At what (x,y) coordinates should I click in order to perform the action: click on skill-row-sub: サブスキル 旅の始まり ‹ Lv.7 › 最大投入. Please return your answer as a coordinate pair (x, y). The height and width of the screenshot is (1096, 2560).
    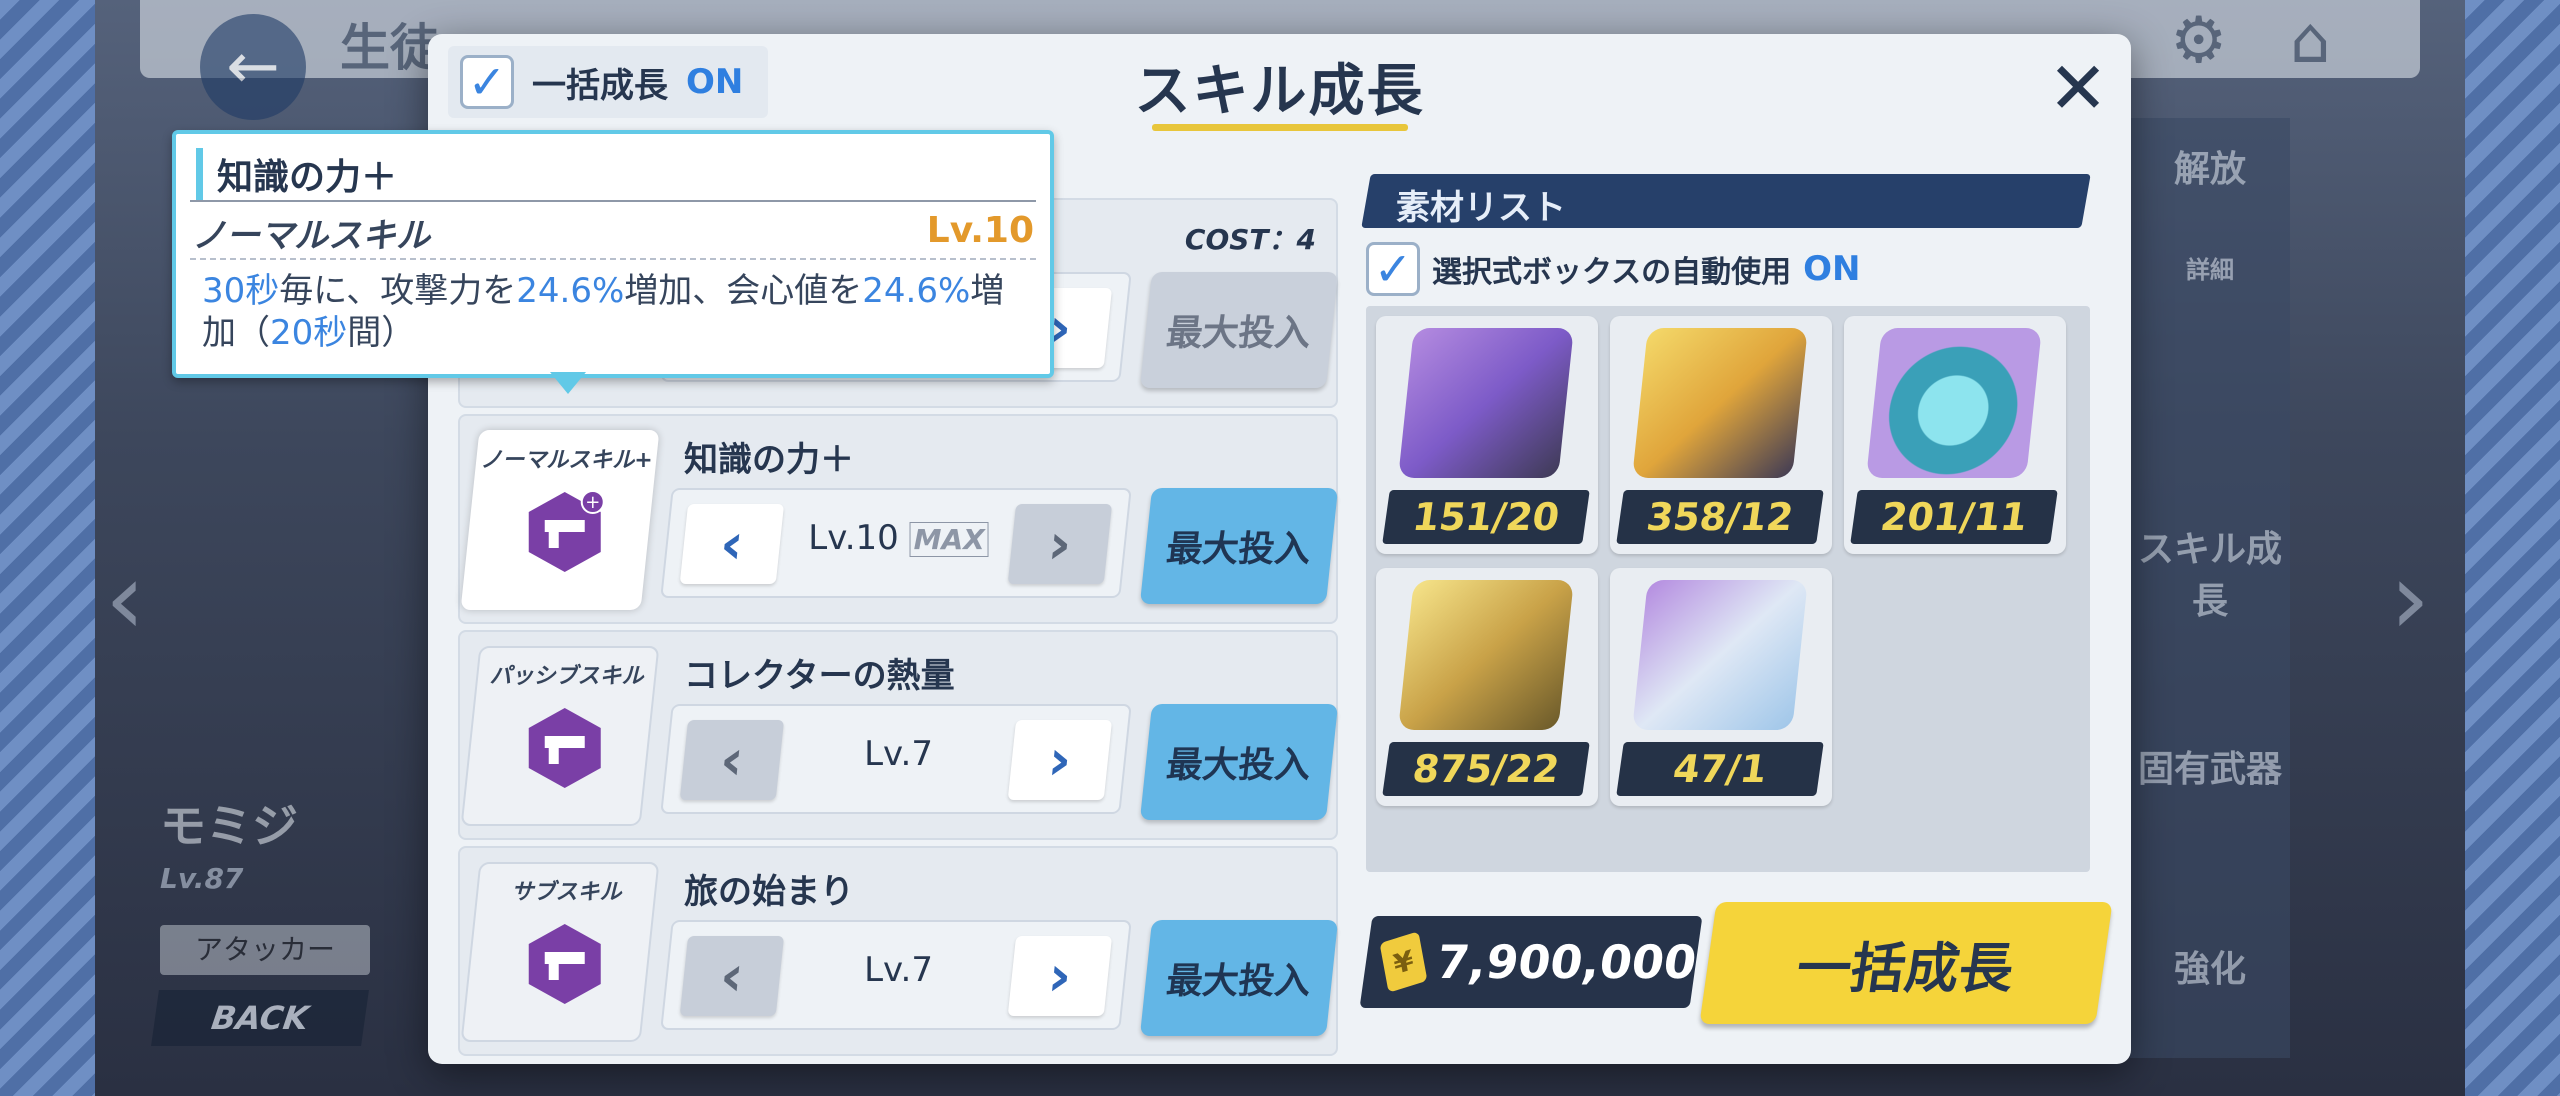
    Looking at the image, I should click on (898, 951).